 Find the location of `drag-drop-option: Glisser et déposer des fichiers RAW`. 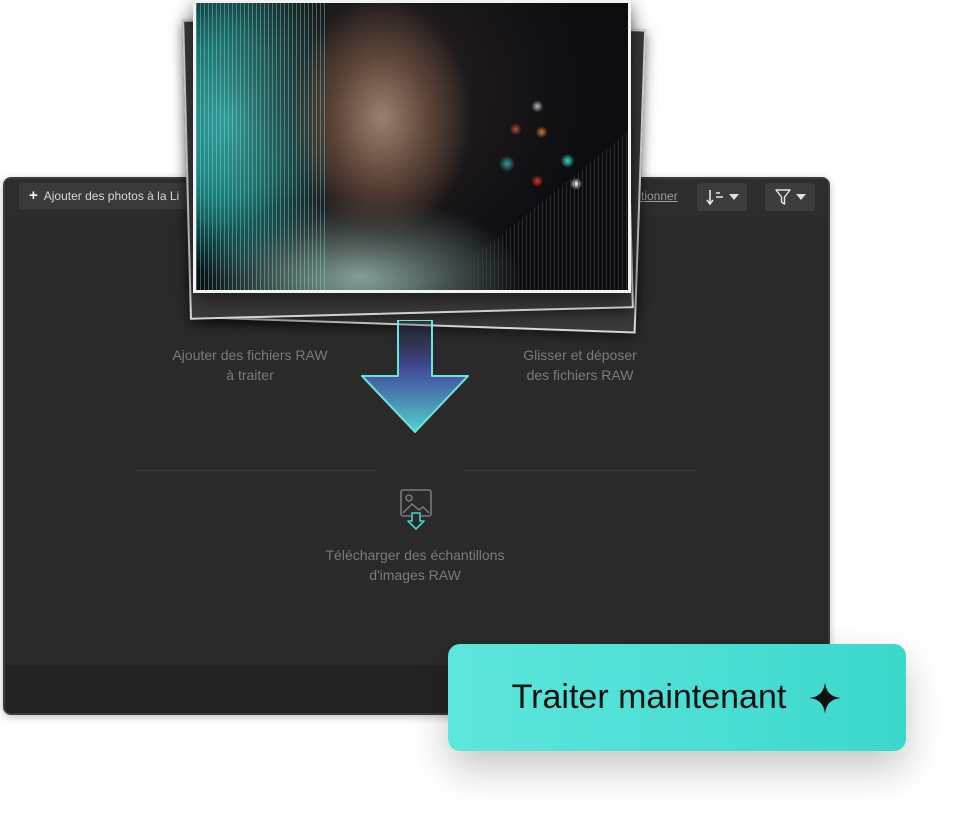

drag-drop-option: Glisser et déposer des fichiers RAW is located at coordinates (580, 365).